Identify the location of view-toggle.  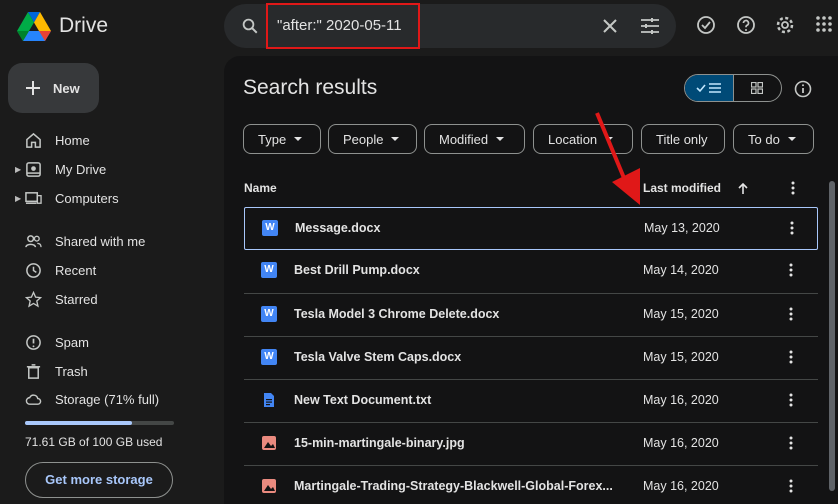
(733, 88).